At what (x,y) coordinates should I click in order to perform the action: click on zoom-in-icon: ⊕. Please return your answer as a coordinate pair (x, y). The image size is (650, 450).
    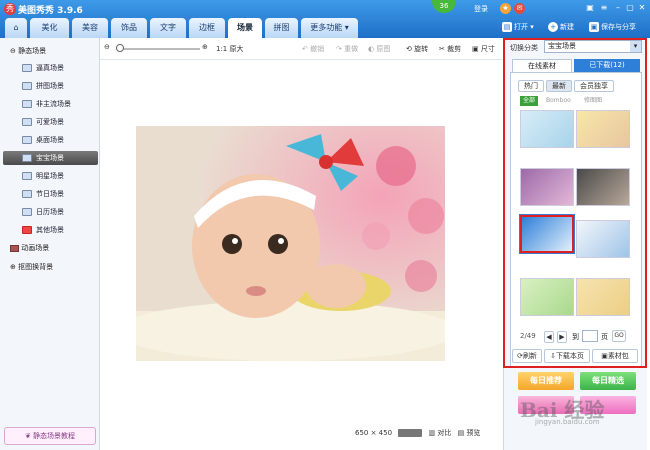
    Looking at the image, I should click on (205, 47).